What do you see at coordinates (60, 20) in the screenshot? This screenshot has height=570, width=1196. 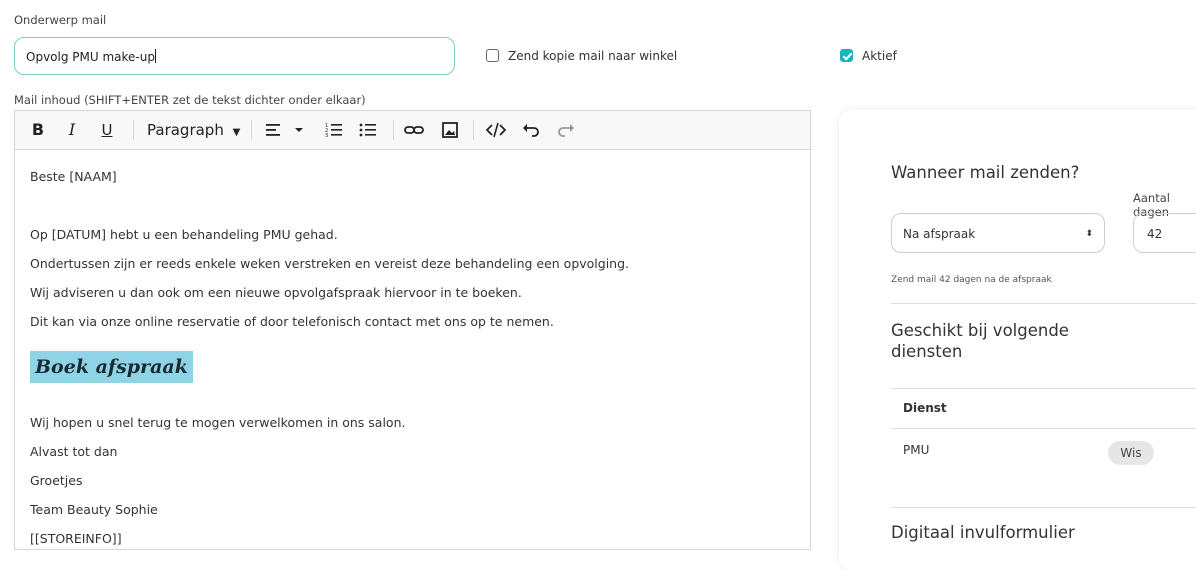 I see `subject-label: Onderwerp mail` at bounding box center [60, 20].